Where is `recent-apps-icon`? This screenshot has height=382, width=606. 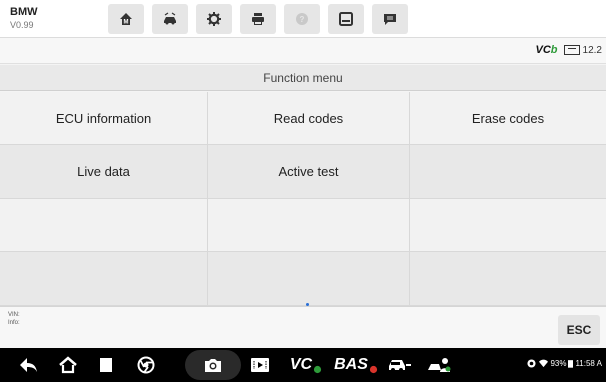 recent-apps-icon is located at coordinates (106, 365).